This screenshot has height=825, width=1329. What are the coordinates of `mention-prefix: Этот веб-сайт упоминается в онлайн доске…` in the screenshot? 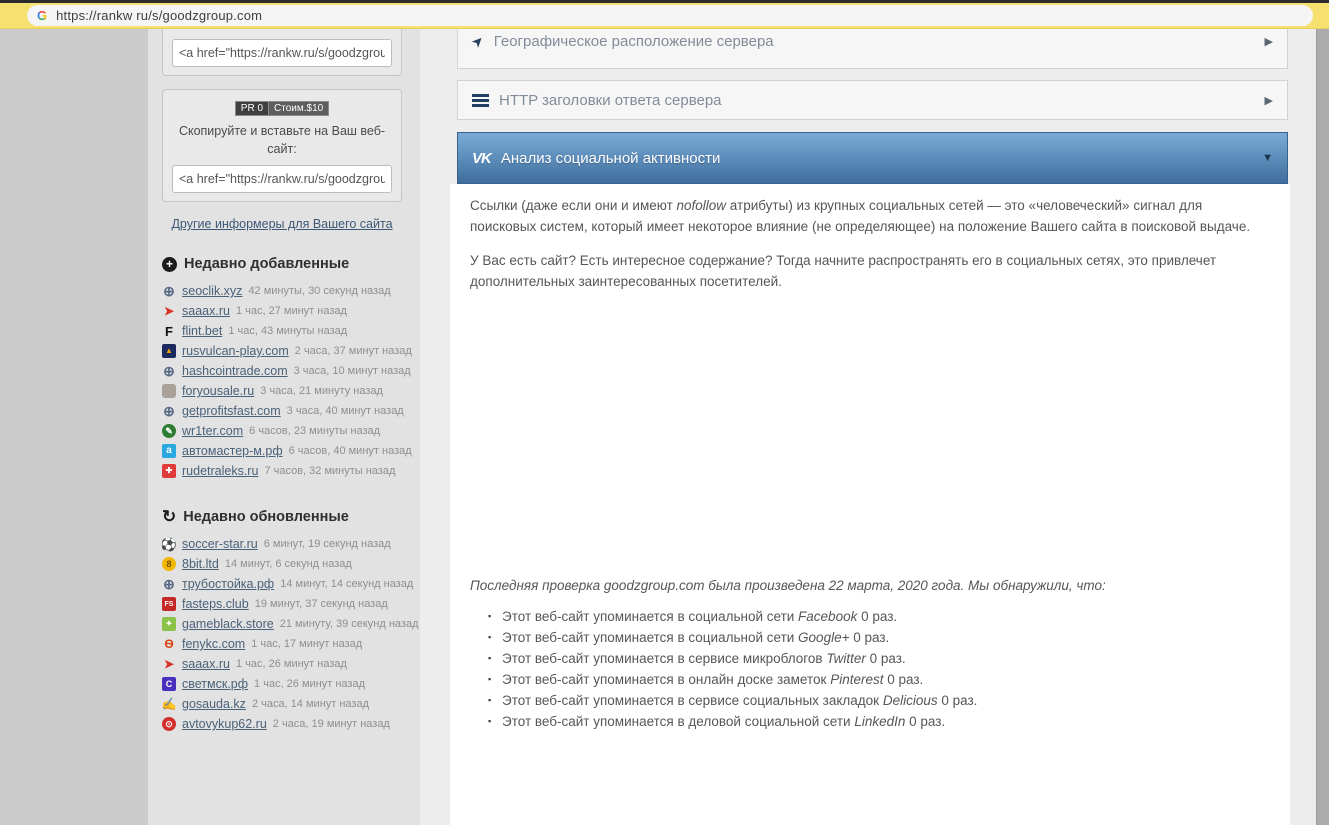 It's located at (666, 679).